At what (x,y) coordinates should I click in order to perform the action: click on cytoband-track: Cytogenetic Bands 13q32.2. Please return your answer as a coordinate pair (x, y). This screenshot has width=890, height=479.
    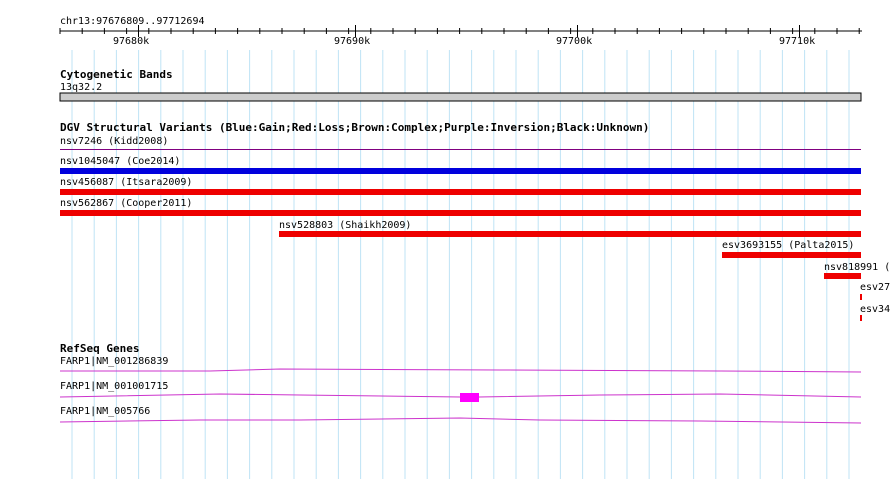
    Looking at the image, I should click on (460, 85).